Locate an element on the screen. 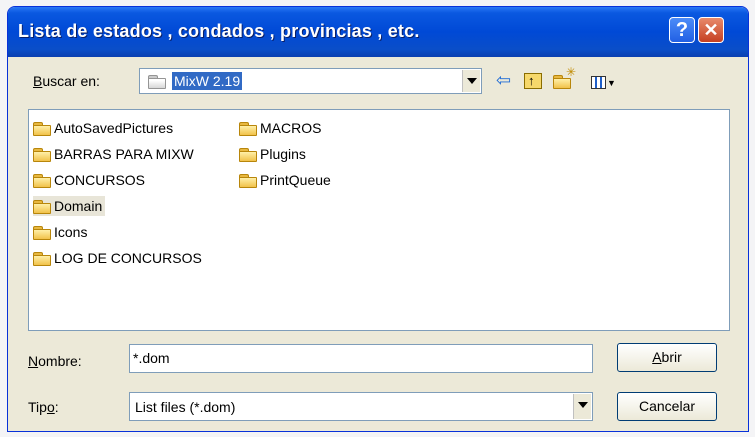  filetype-label: Tipo: is located at coordinates (43, 407).